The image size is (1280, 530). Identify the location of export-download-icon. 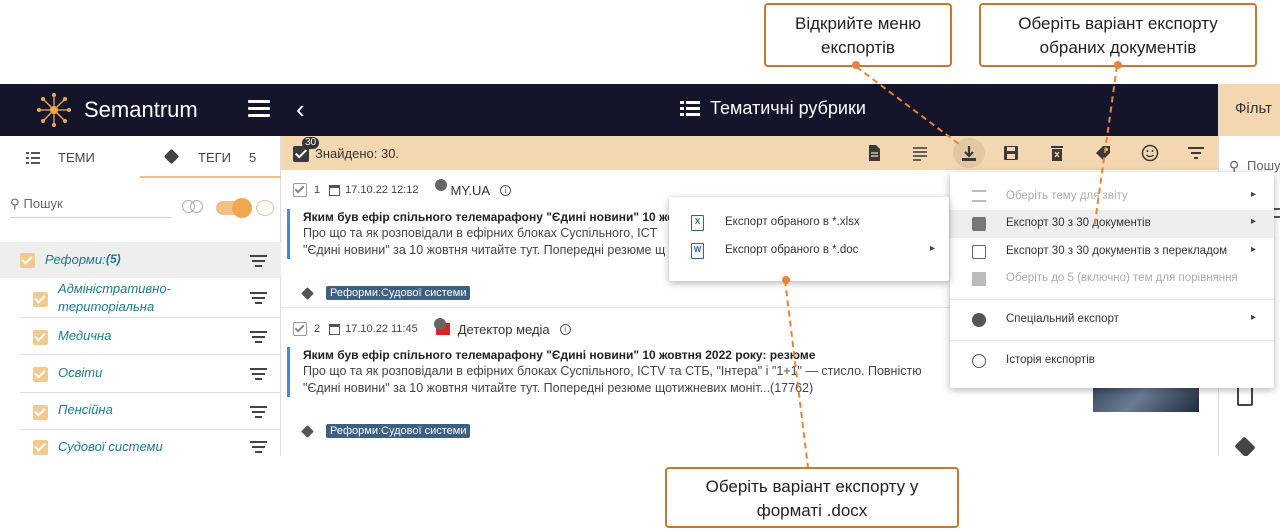
(969, 153).